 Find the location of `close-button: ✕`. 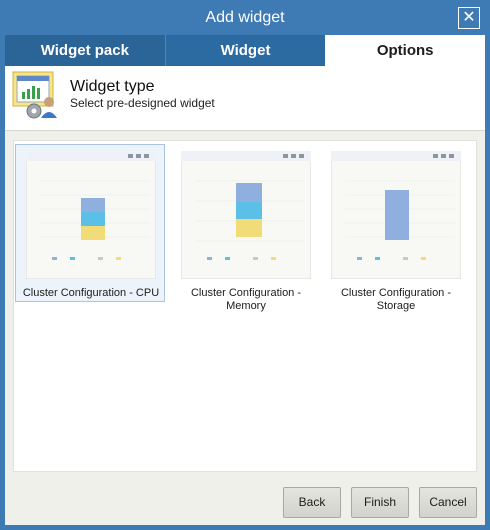

close-button: ✕ is located at coordinates (469, 18).